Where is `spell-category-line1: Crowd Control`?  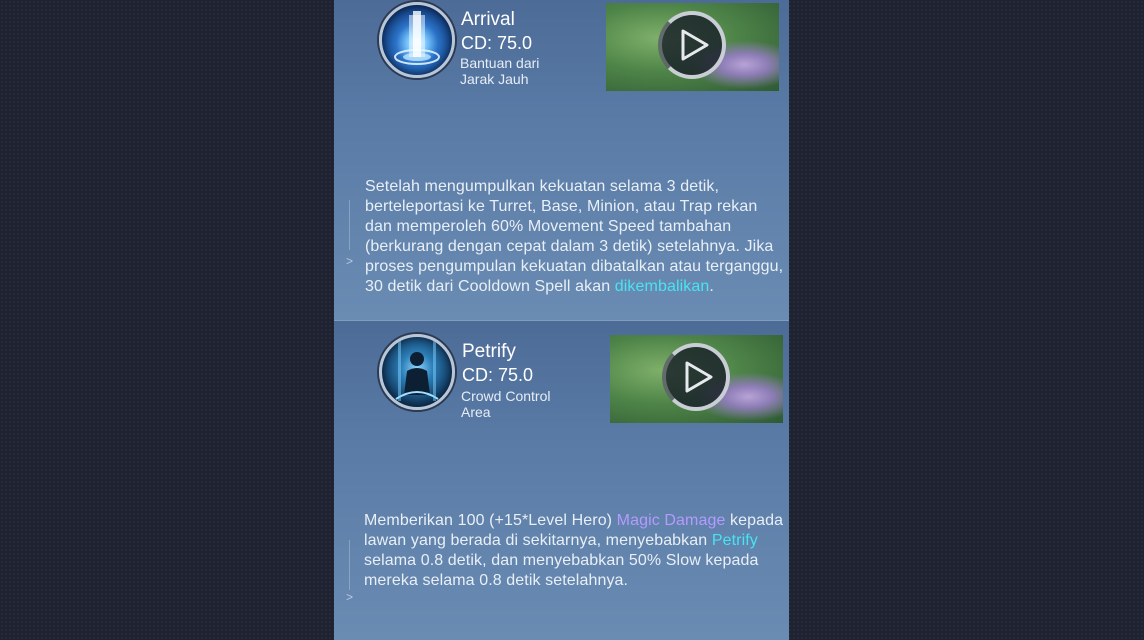 spell-category-line1: Crowd Control is located at coordinates (506, 396).